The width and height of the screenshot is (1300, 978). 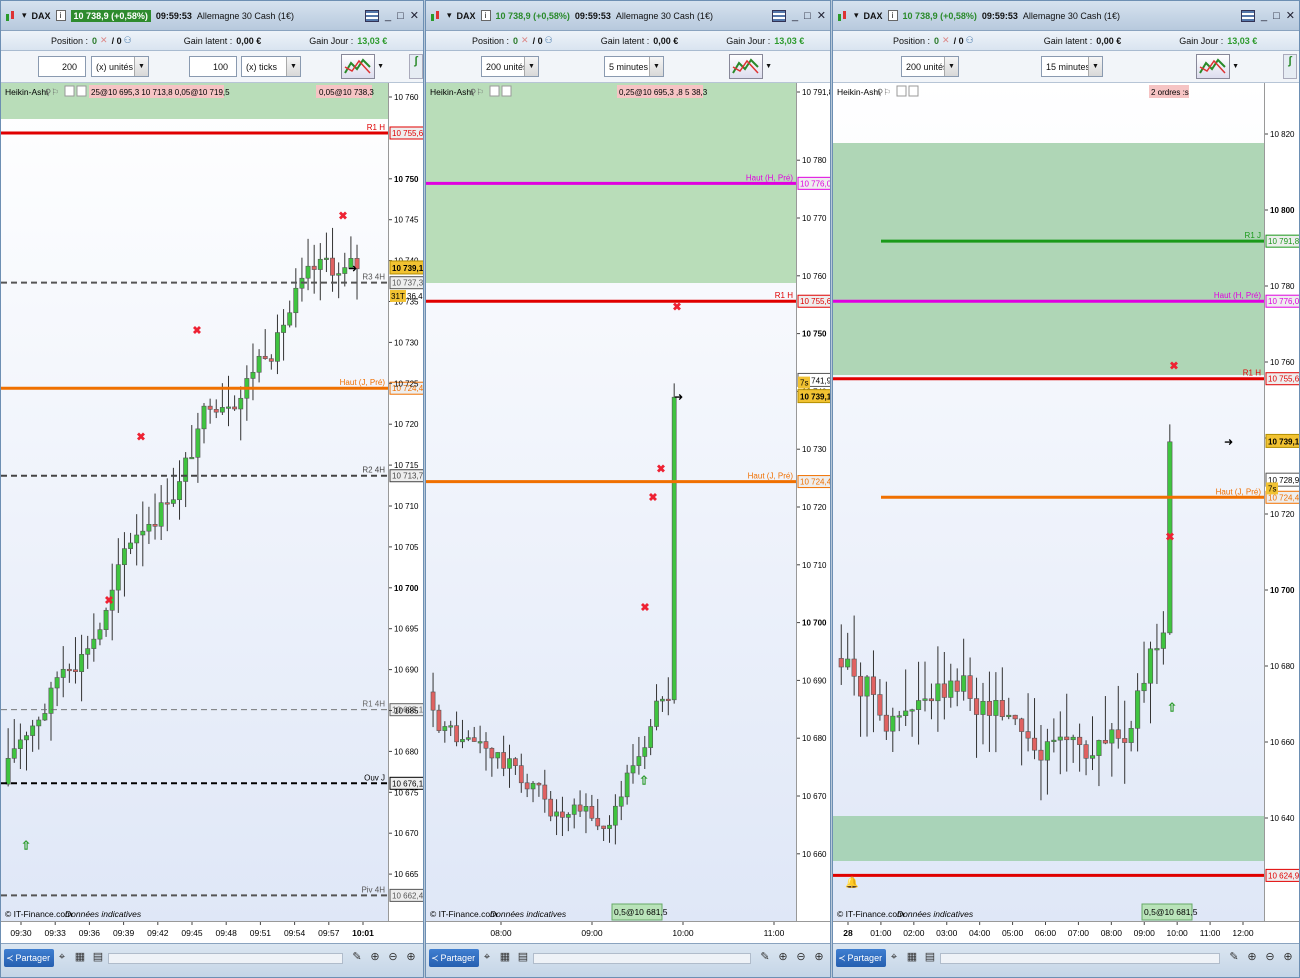 What do you see at coordinates (1072, 66) in the screenshot?
I see `interval-select: 15 minutes ▼` at bounding box center [1072, 66].